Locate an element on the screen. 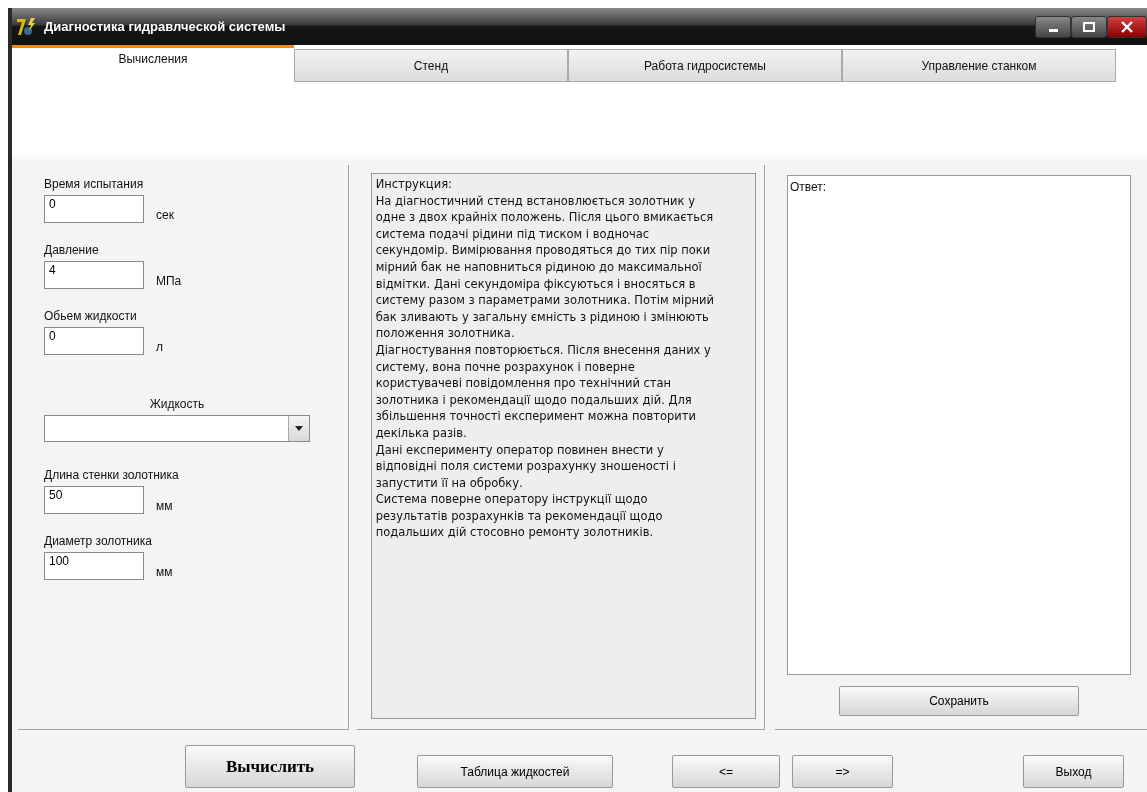  action-button: Таблица жидкостей is located at coordinates (515, 771).